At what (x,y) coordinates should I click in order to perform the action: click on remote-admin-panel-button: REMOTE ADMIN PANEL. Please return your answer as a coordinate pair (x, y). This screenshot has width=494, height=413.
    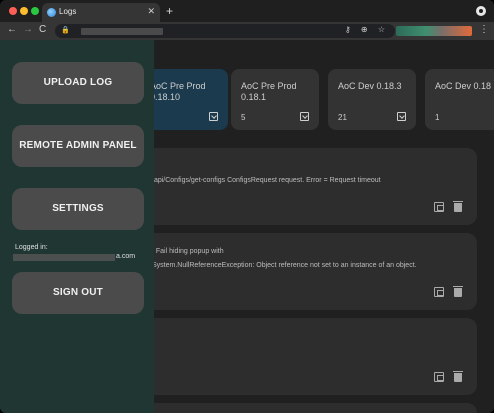
    Looking at the image, I should click on (78, 146).